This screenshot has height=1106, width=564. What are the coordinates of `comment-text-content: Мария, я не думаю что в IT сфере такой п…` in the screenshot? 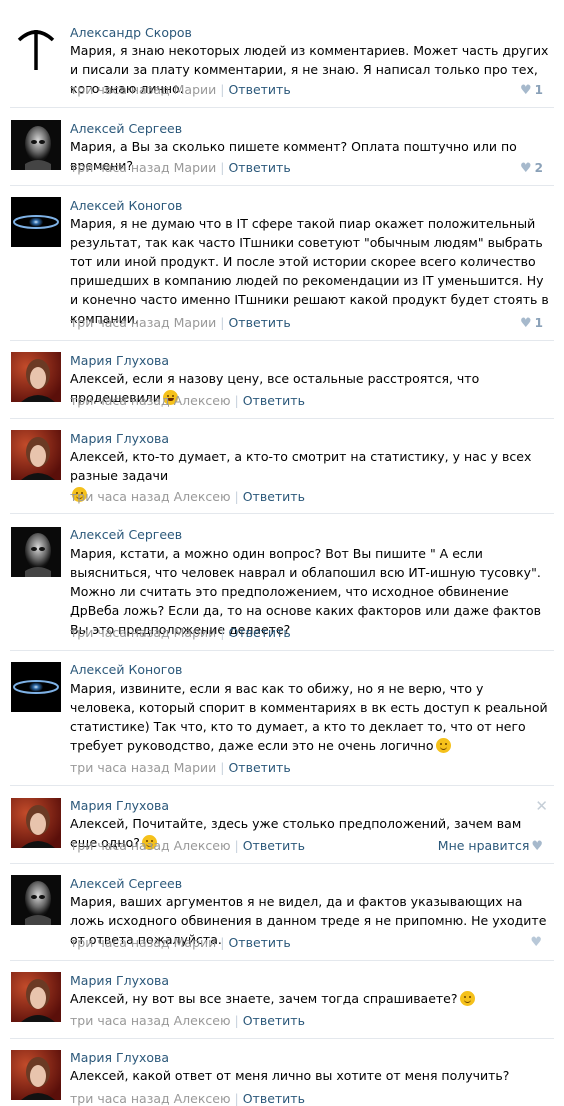 It's located at (309, 271).